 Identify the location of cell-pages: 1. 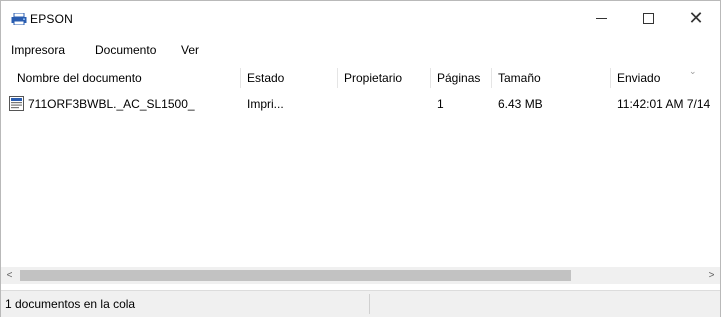
(440, 104).